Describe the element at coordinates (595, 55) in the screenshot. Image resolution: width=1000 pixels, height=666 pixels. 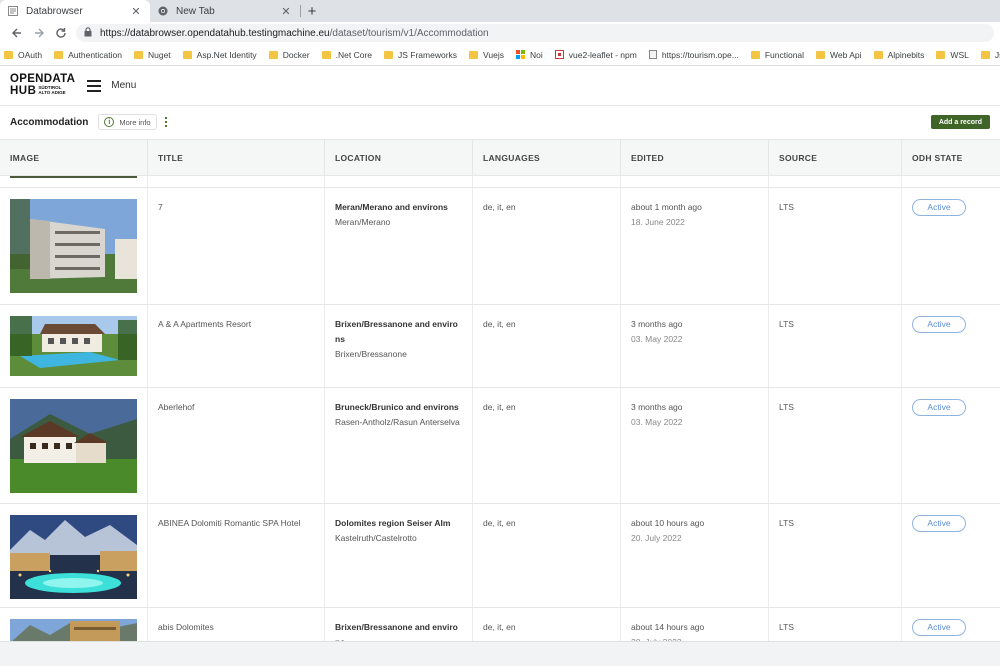
I see `bookmark-item: vue2-leaflet - npm` at that location.